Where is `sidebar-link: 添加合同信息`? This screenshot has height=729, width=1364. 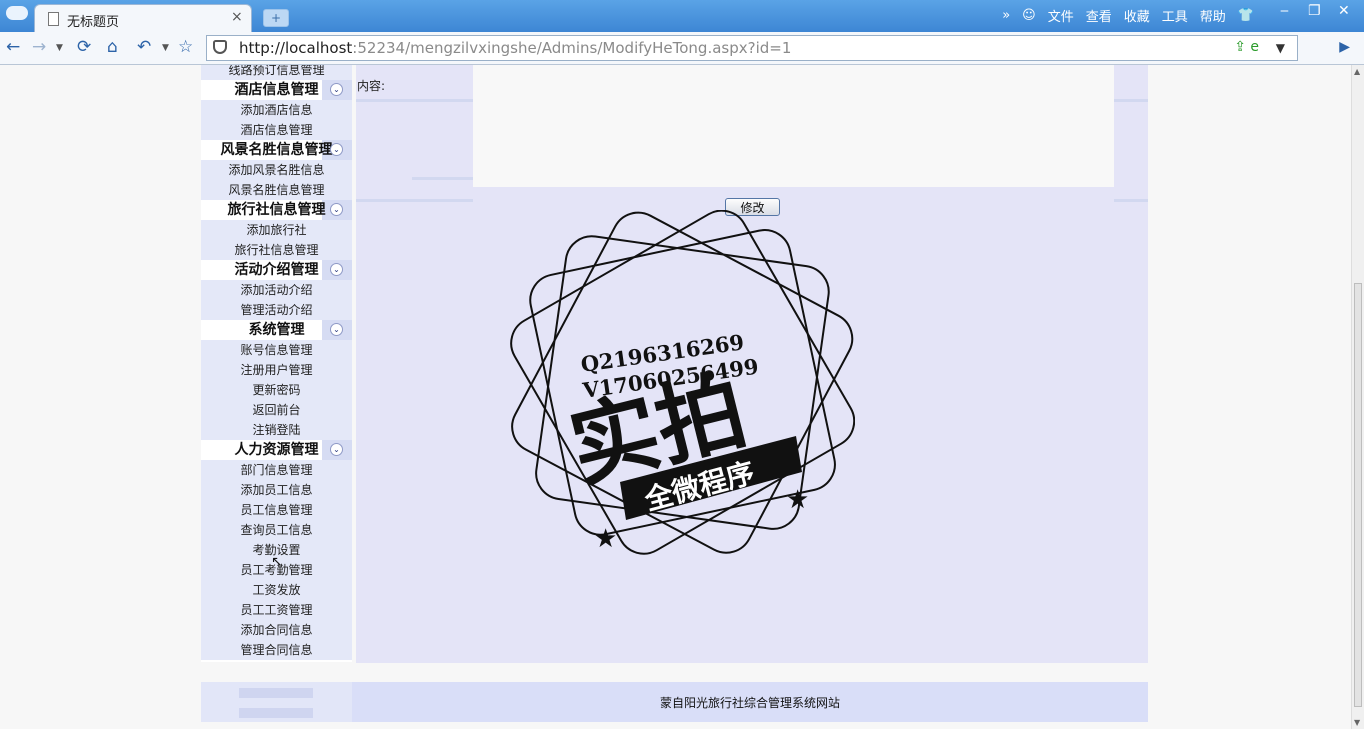
sidebar-link: 添加合同信息 is located at coordinates (276, 630).